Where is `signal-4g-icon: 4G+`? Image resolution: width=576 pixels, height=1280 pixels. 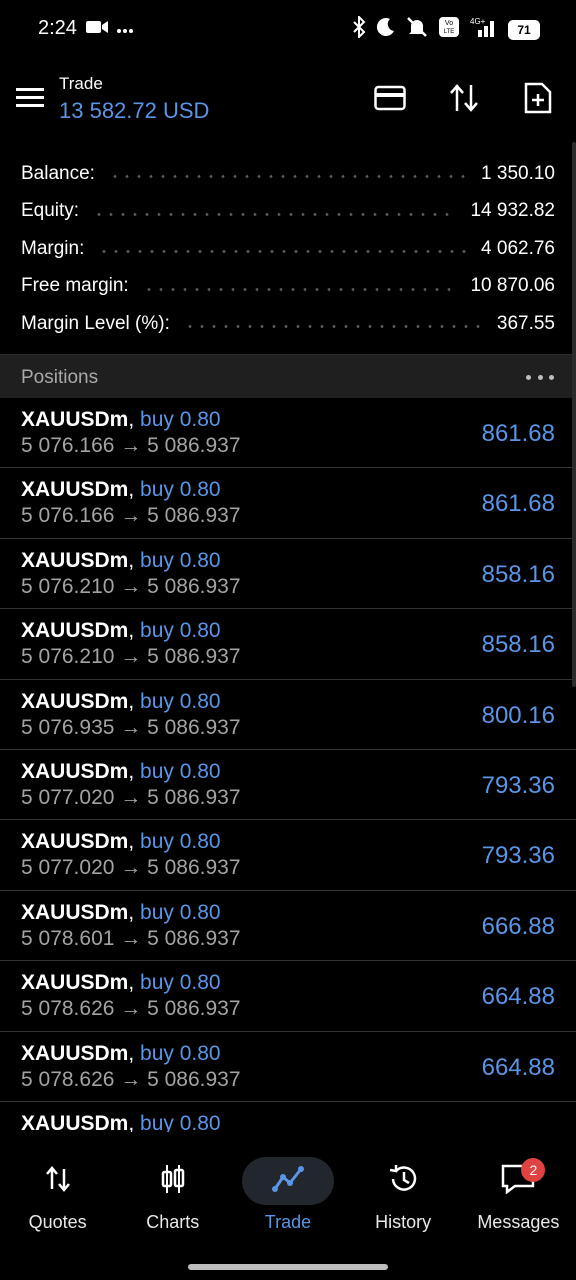
signal-4g-icon: 4G+ is located at coordinates (484, 29).